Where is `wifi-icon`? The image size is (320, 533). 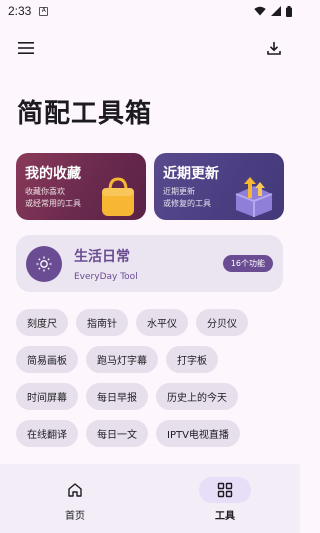
wifi-icon is located at coordinates (260, 11).